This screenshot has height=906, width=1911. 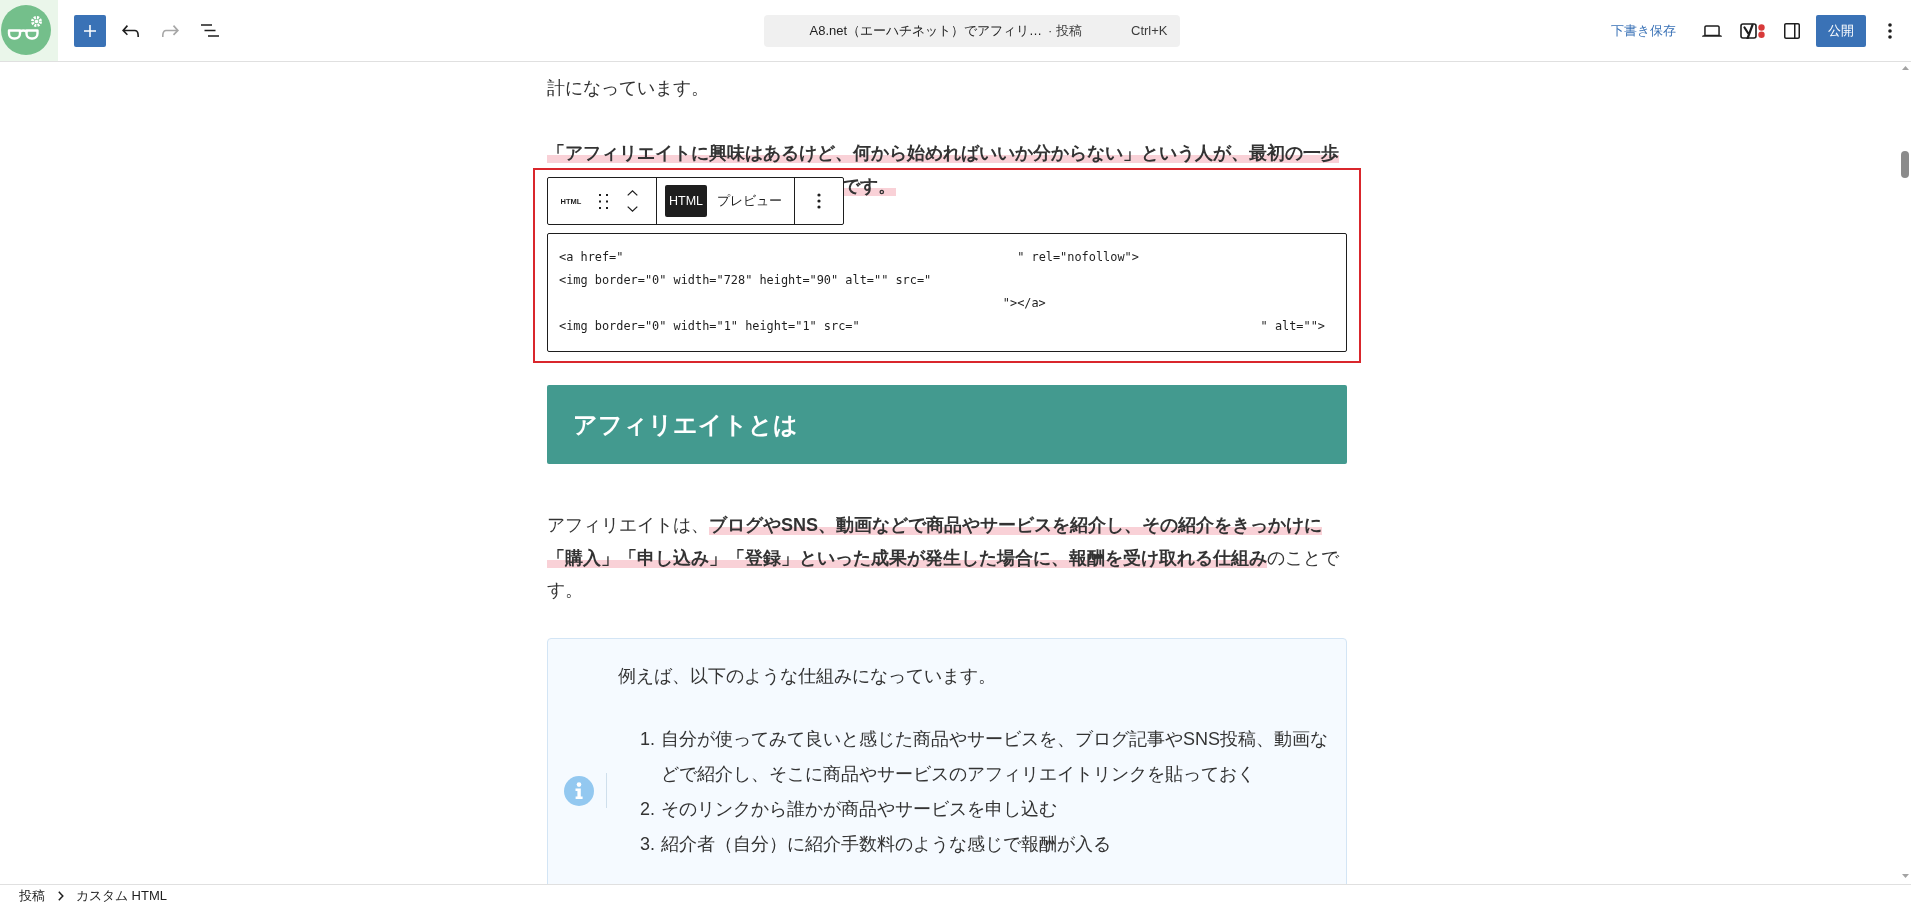 I want to click on drag-handle-icon, so click(x=603, y=201).